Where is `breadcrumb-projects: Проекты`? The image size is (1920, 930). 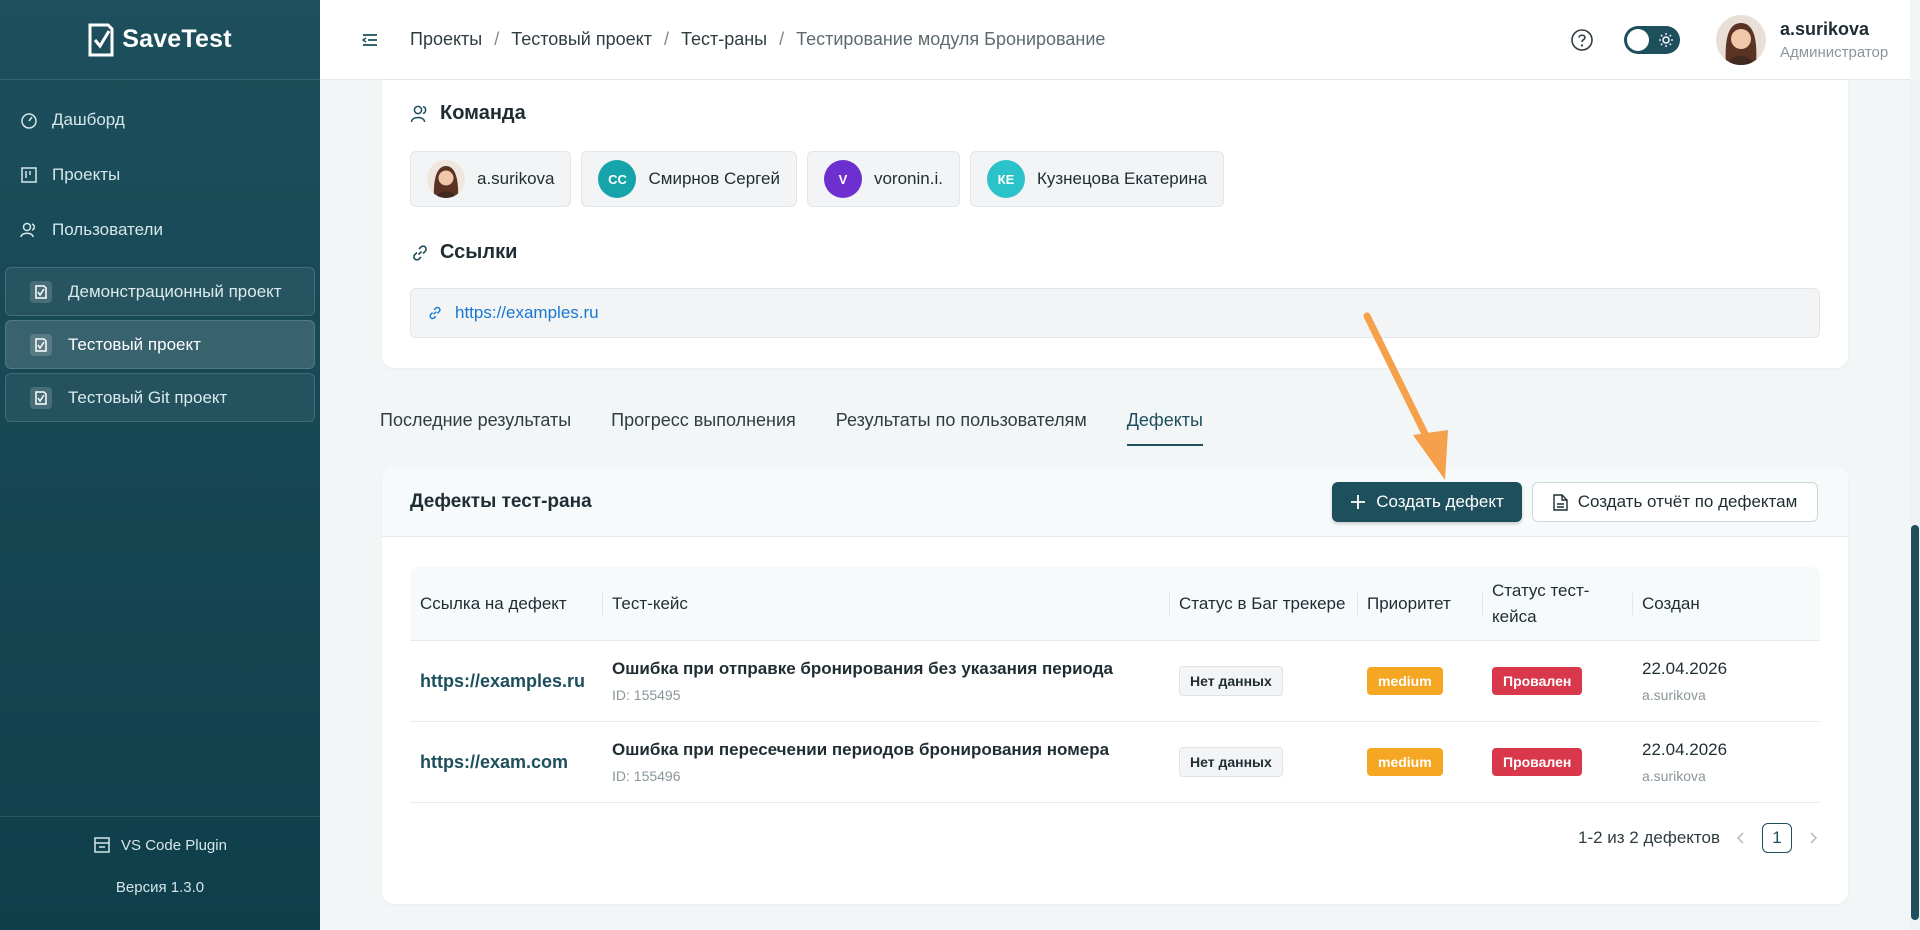
breadcrumb-projects: Проекты is located at coordinates (446, 39).